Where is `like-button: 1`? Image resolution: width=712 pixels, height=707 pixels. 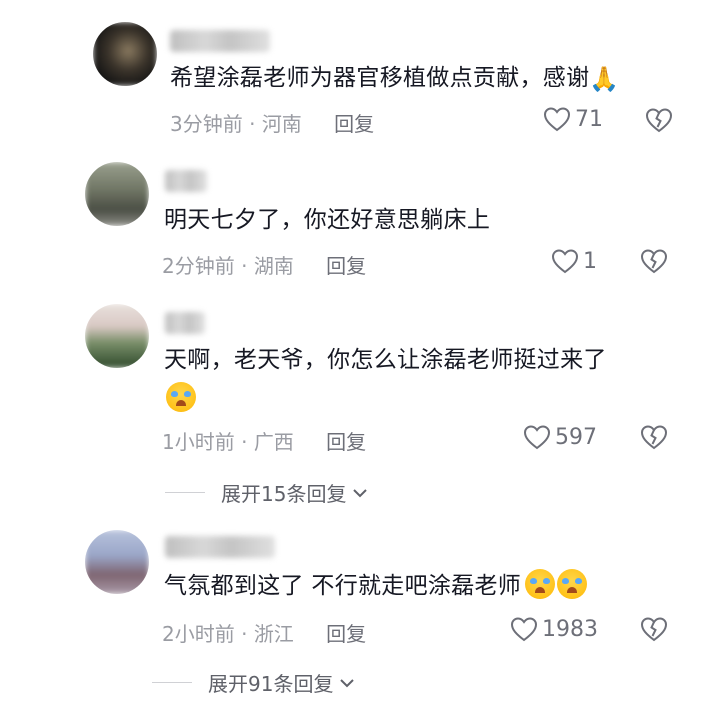
like-button: 1 is located at coordinates (574, 261).